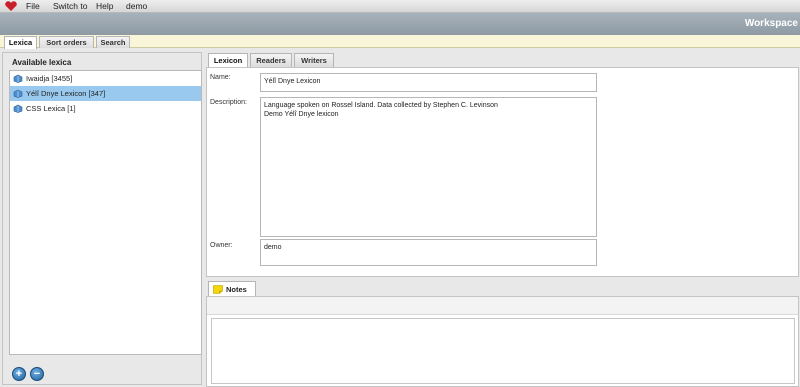 This screenshot has width=800, height=387. Describe the element at coordinates (37, 374) in the screenshot. I see `remove-lexicon-button: −` at that location.